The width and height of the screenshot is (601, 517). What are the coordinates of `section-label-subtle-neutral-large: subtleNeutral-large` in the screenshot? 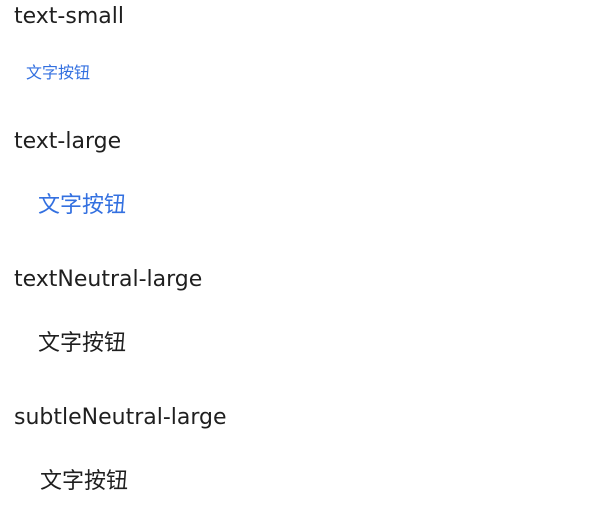 It's located at (120, 417).